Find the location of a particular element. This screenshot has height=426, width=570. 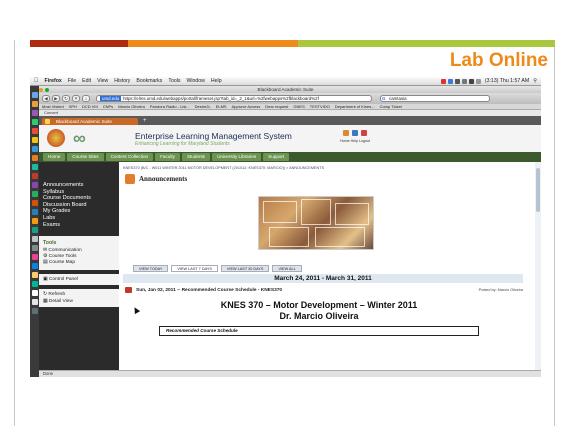

bookmark-item: SPH is located at coordinates (73, 106).